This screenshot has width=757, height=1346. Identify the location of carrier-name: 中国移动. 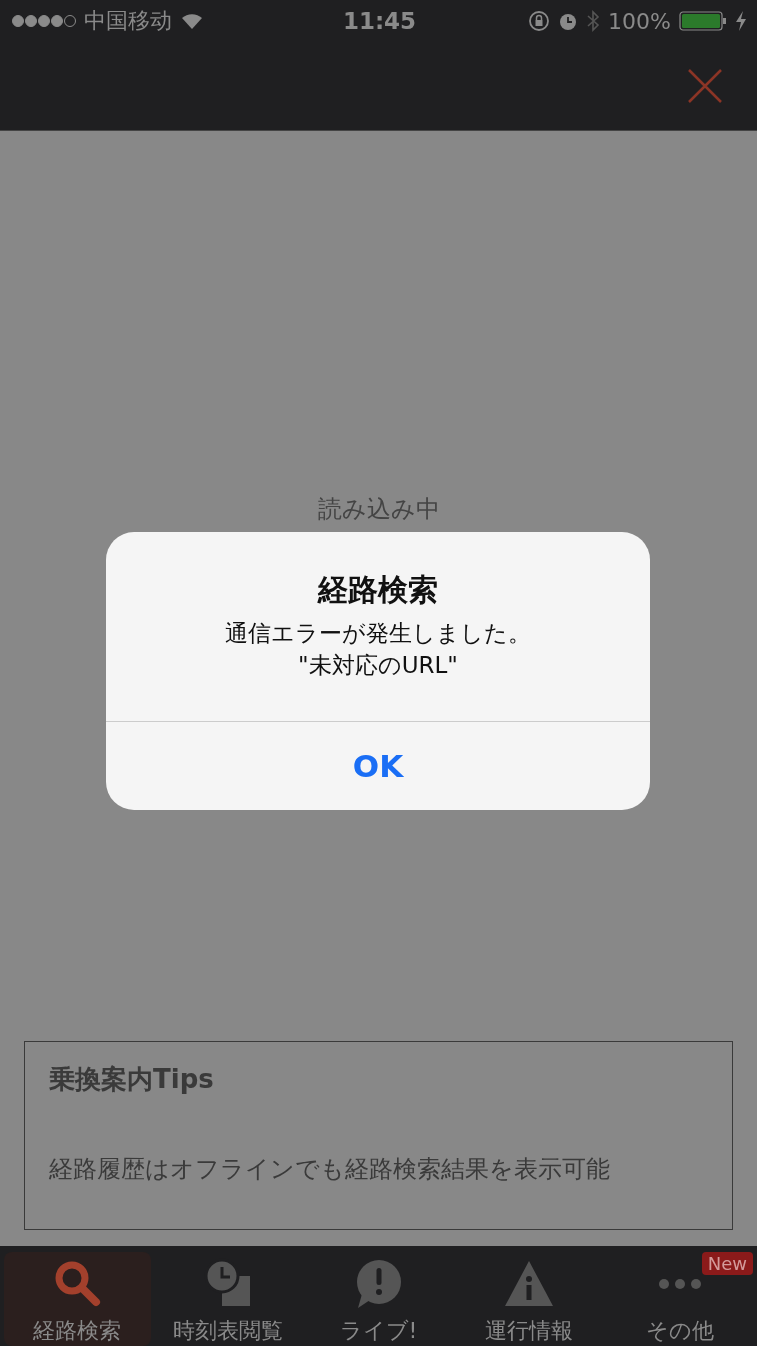
(128, 21).